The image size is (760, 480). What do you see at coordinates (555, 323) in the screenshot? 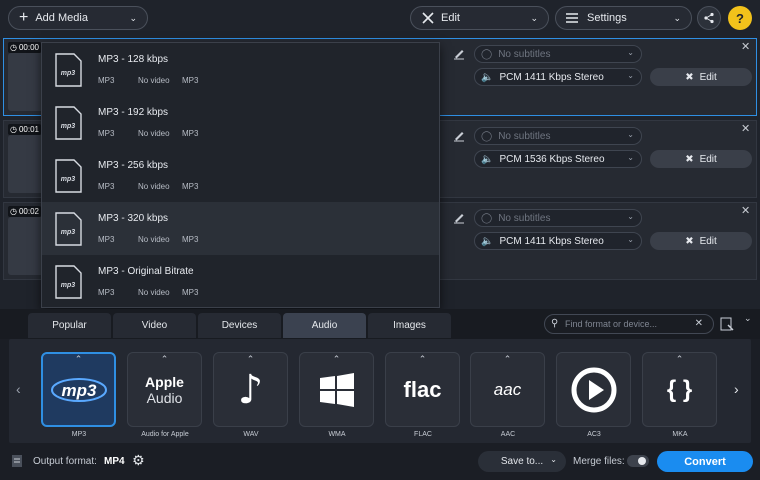
I see `search-icon: ⚲` at bounding box center [555, 323].